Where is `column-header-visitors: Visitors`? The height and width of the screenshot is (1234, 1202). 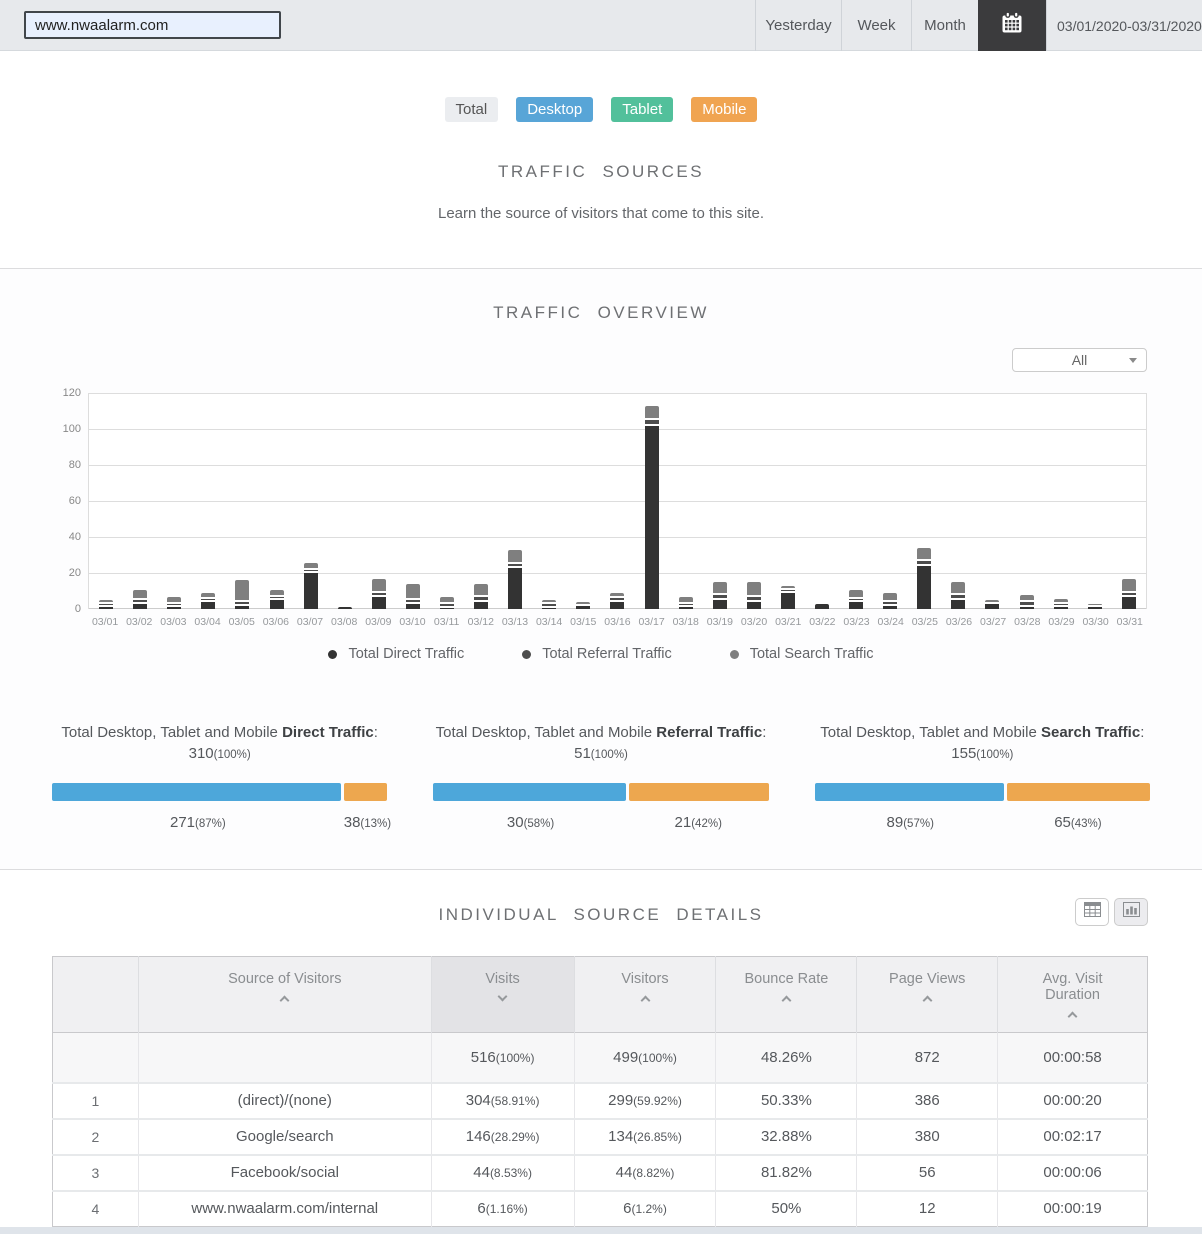 column-header-visitors: Visitors is located at coordinates (644, 994).